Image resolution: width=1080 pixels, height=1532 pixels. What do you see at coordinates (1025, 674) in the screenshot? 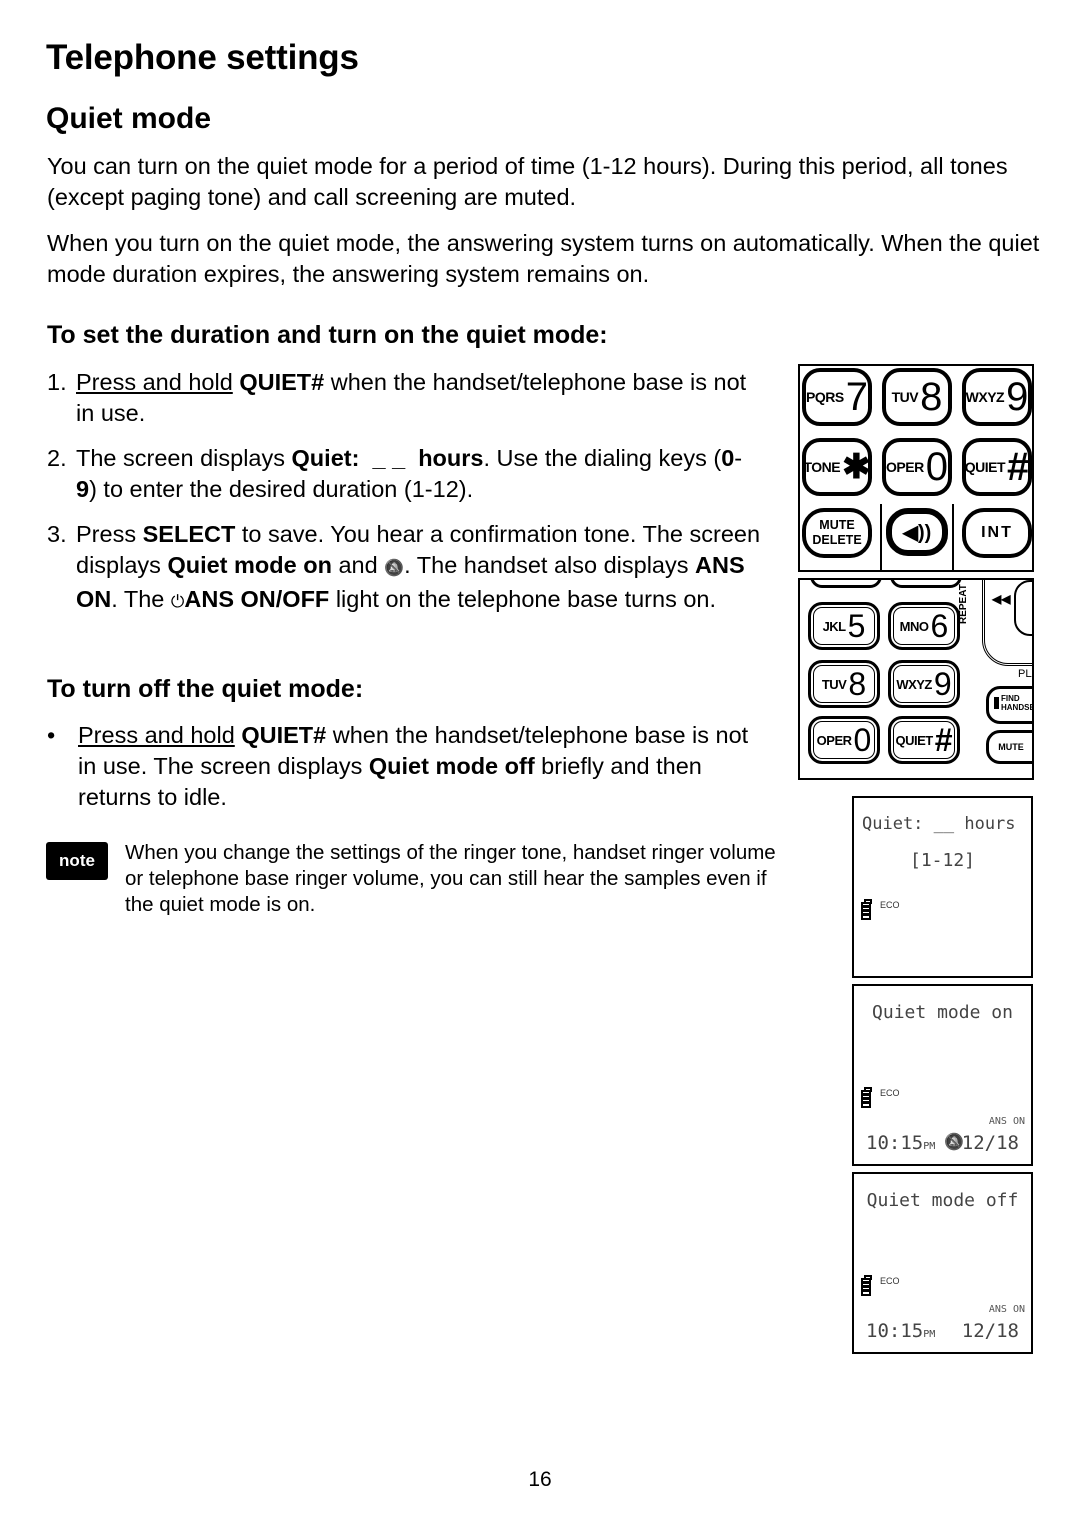
I see `play-label: PLA` at bounding box center [1025, 674].